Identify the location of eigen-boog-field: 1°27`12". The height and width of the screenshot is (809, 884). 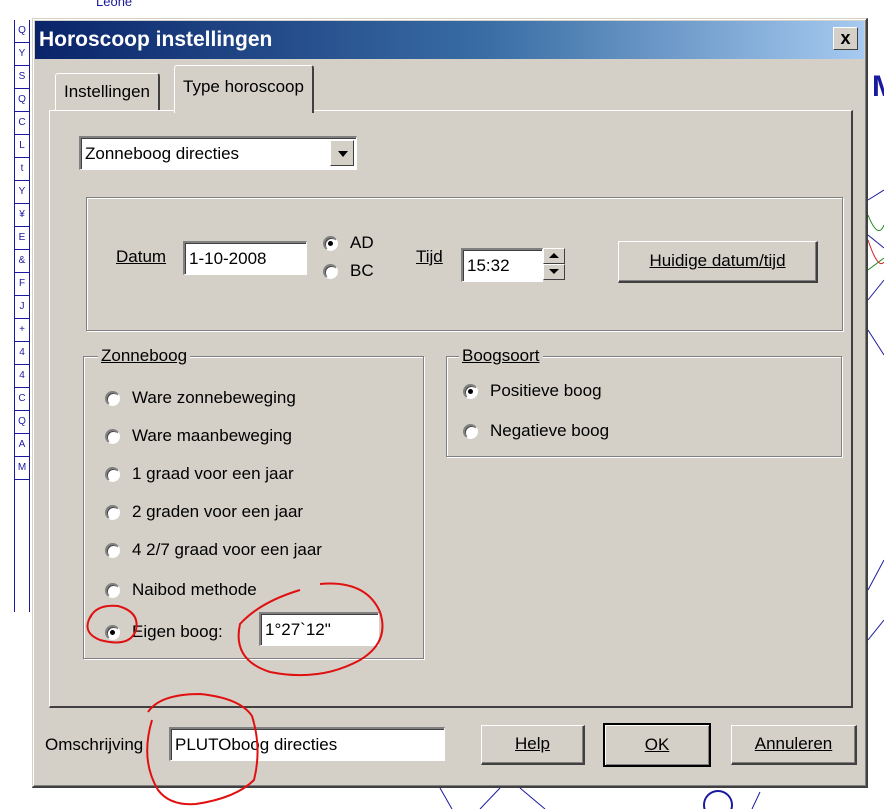
(319, 629).